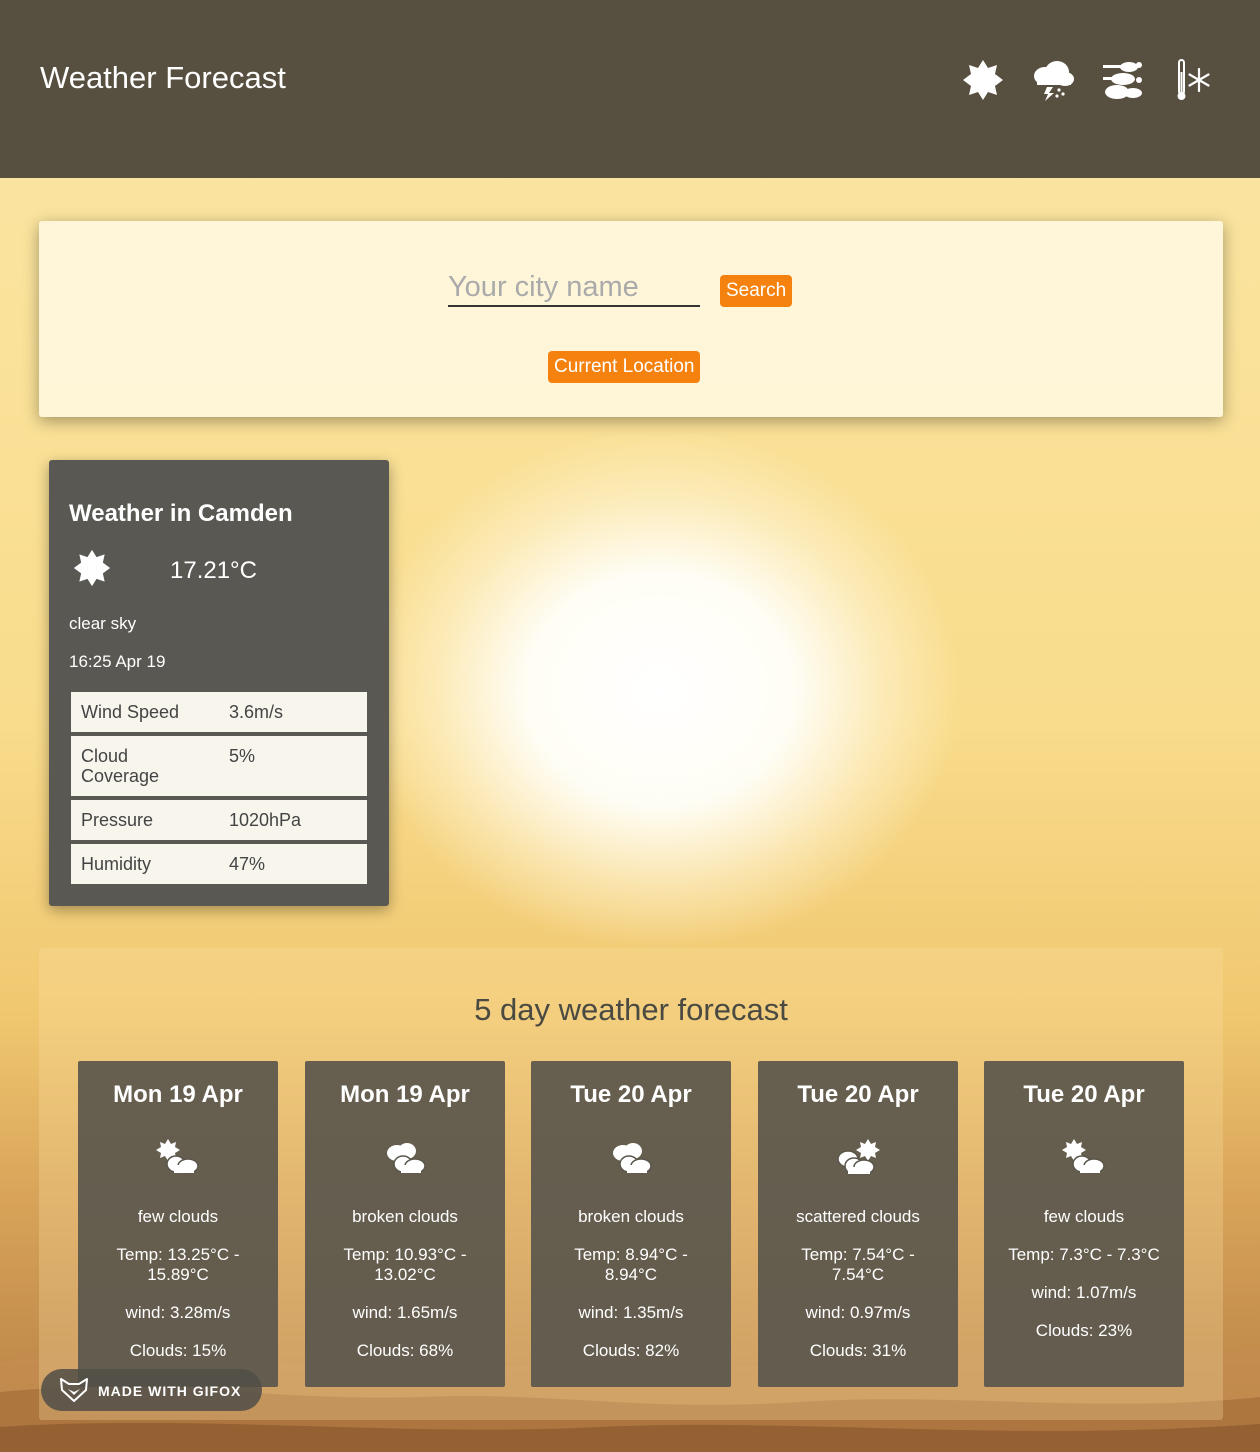 The image size is (1260, 1452). I want to click on forecast-description: scattered clouds, so click(858, 1216).